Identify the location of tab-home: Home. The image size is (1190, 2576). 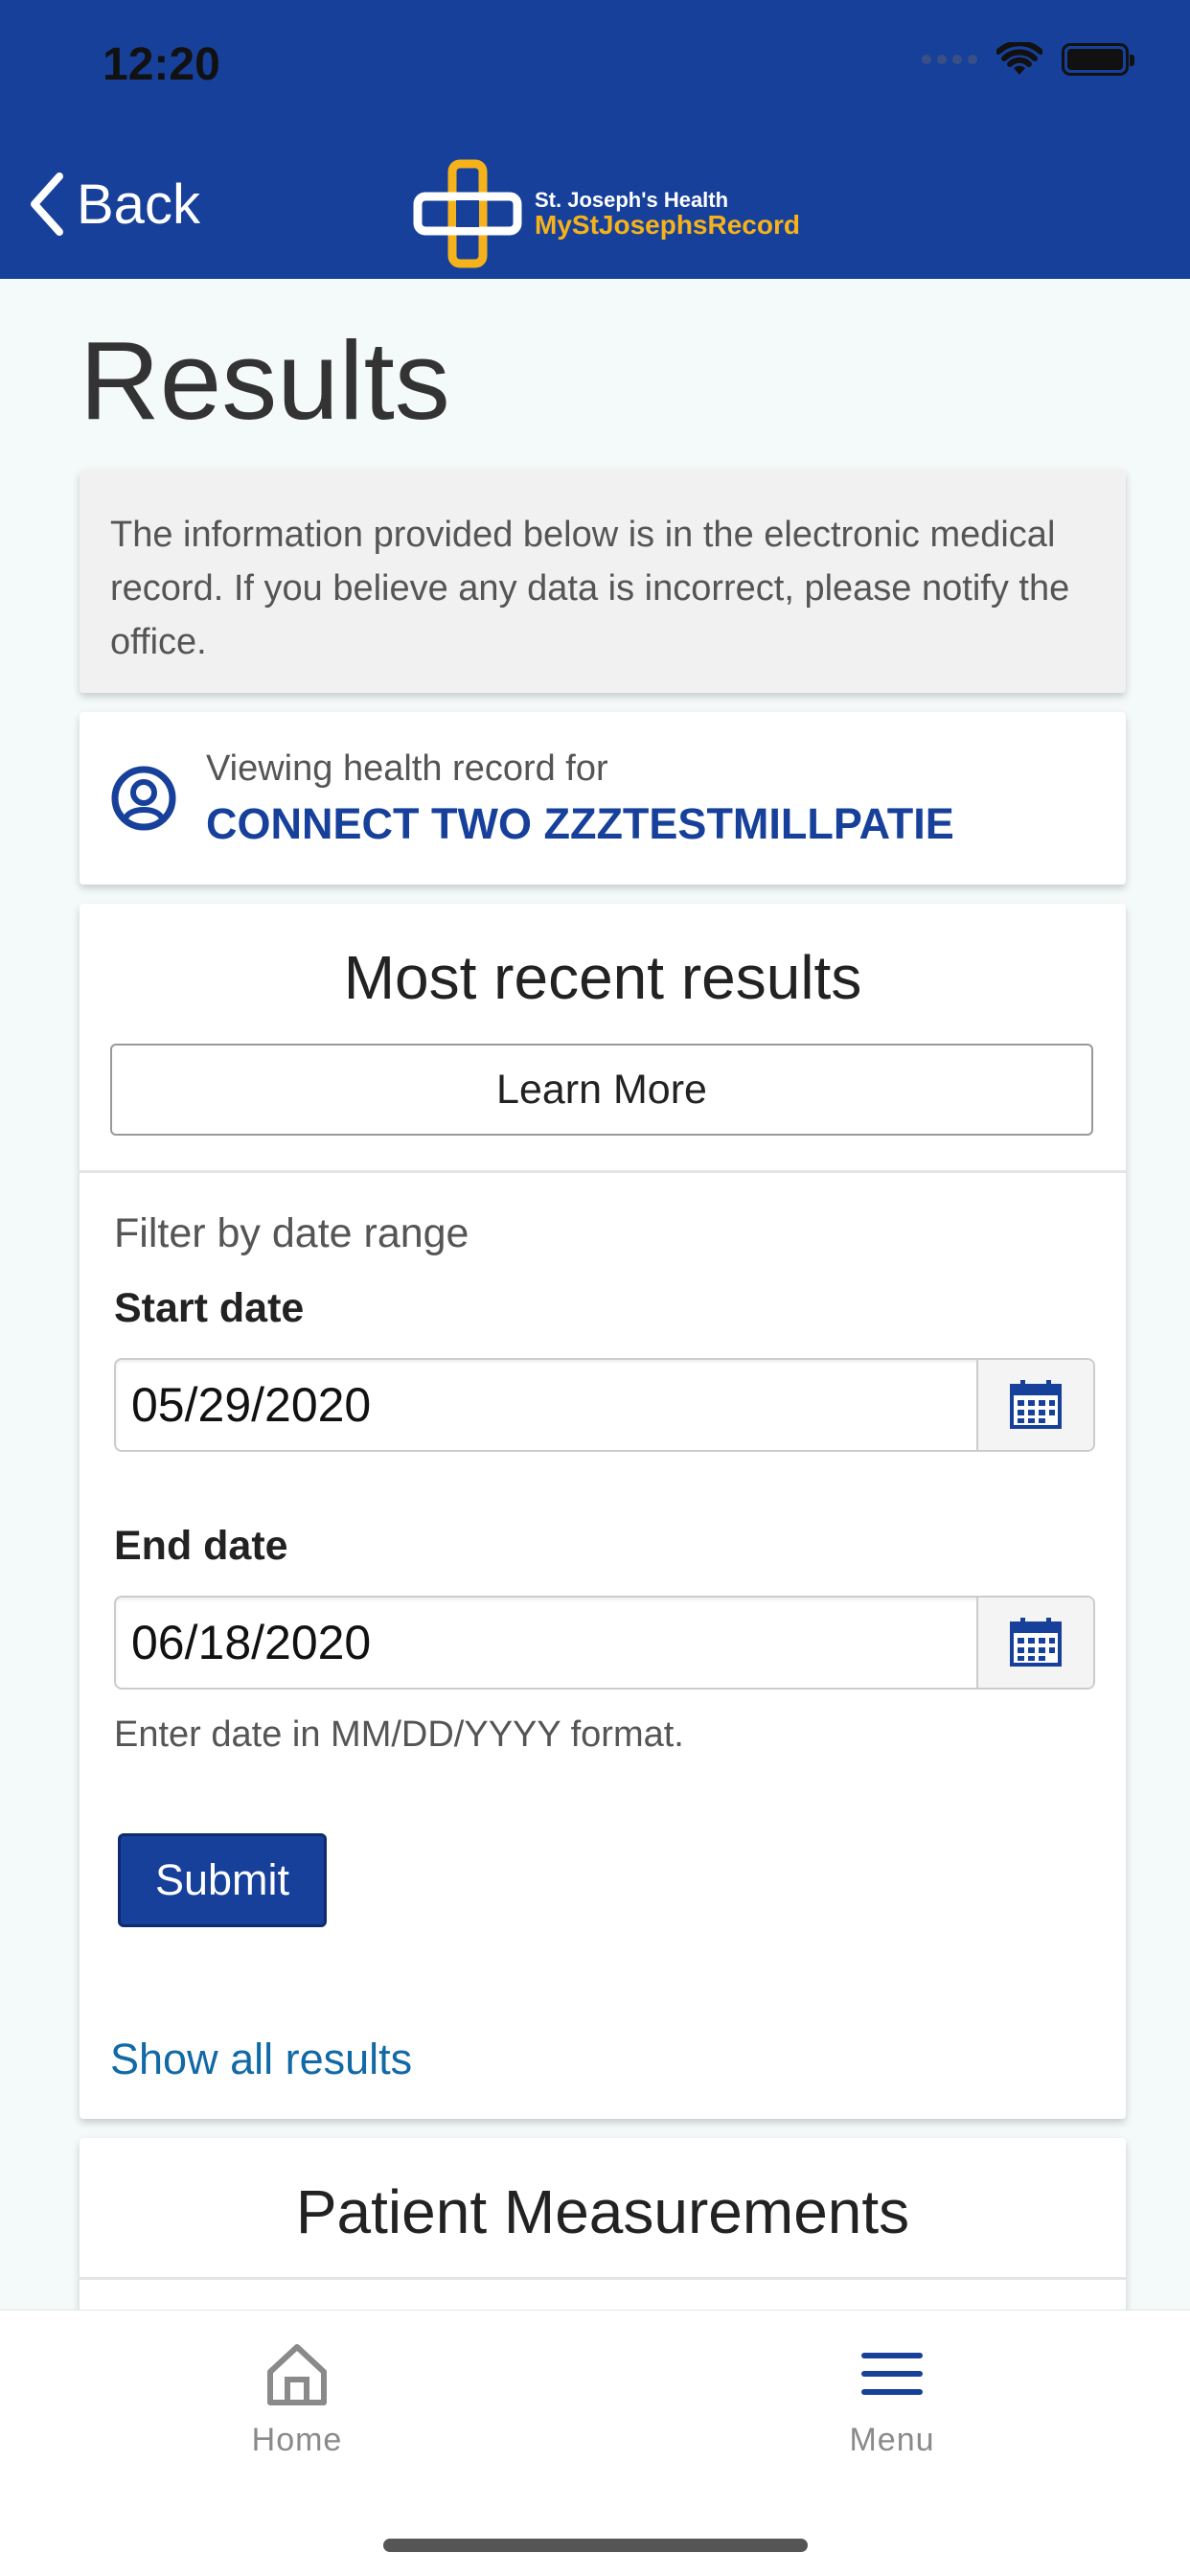
(297, 2399).